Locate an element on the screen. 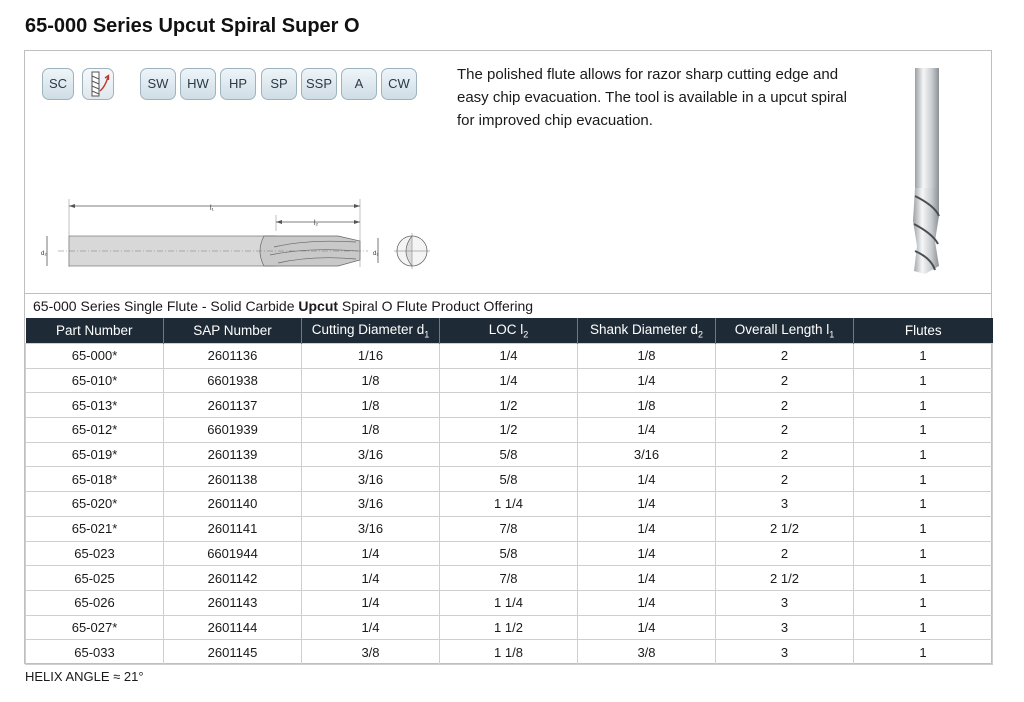 The width and height of the screenshot is (1024, 702). column-header-shank-diameter: Shank Diameter d2 is located at coordinates (646, 331).